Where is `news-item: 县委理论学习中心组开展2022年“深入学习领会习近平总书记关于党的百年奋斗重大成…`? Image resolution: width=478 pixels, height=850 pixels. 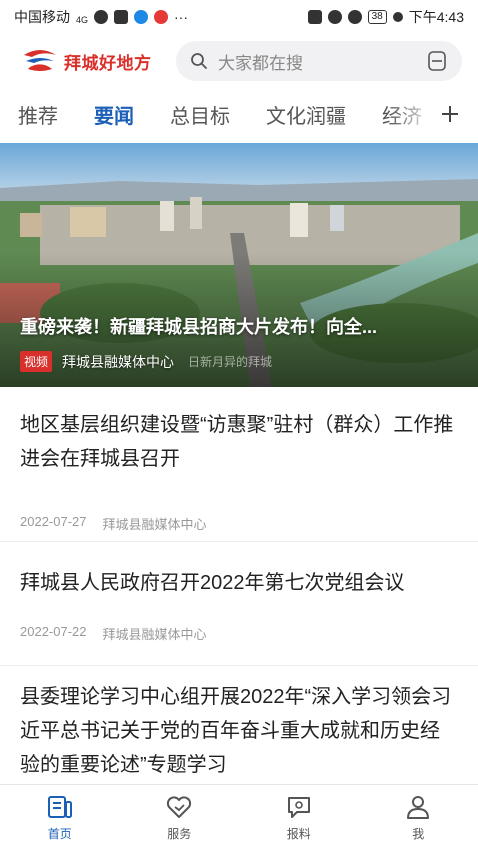 news-item: 县委理论学习中心组开展2022年“深入学习领会习近平总书记关于党的百年奋斗重大成… is located at coordinates (239, 724).